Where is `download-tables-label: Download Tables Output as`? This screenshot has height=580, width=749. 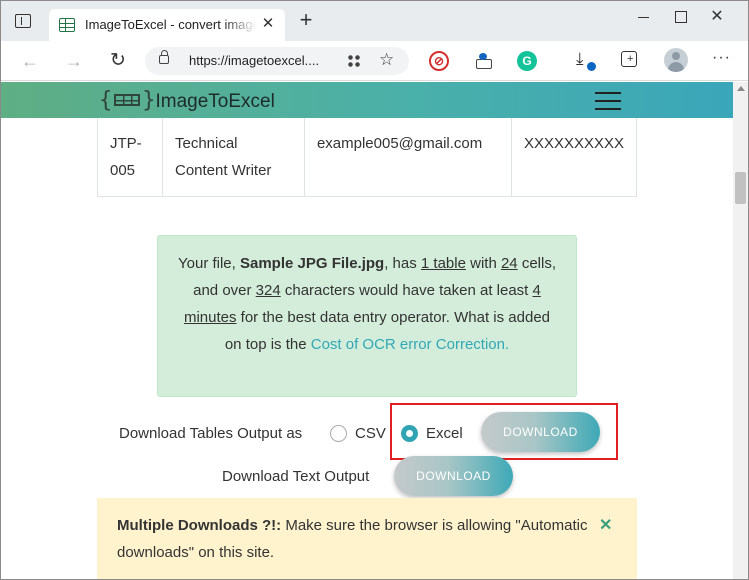 download-tables-label: Download Tables Output as is located at coordinates (211, 433).